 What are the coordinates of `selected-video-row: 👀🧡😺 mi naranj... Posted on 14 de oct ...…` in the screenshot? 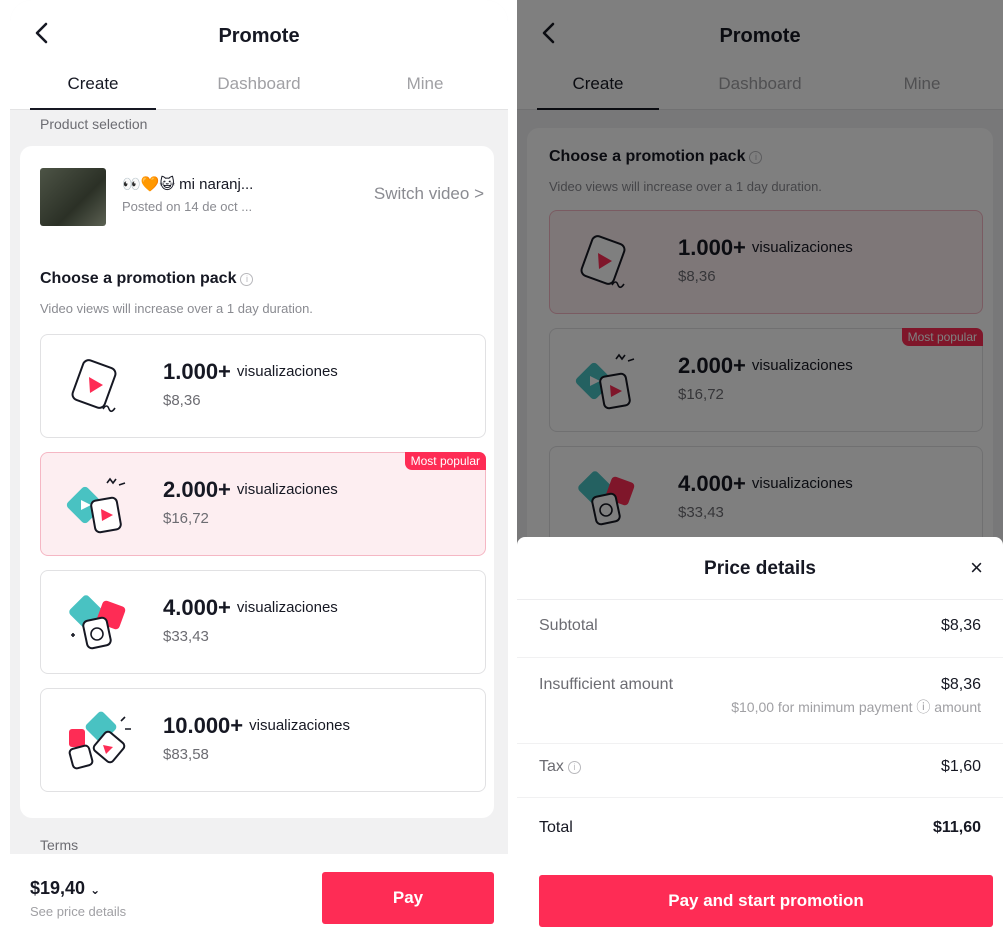 It's located at (262, 197).